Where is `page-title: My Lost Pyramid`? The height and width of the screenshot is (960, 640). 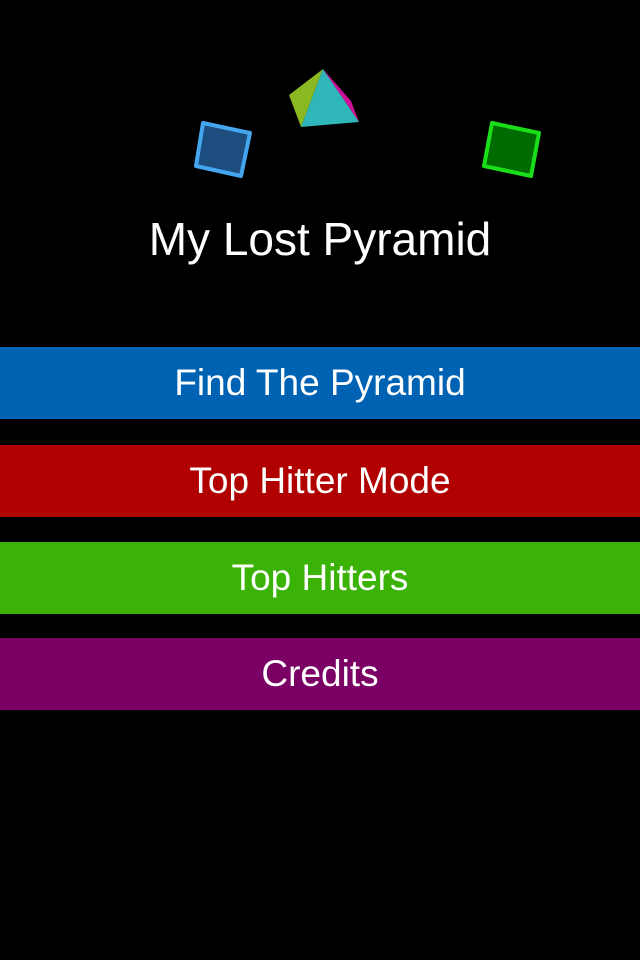 page-title: My Lost Pyramid is located at coordinates (320, 239).